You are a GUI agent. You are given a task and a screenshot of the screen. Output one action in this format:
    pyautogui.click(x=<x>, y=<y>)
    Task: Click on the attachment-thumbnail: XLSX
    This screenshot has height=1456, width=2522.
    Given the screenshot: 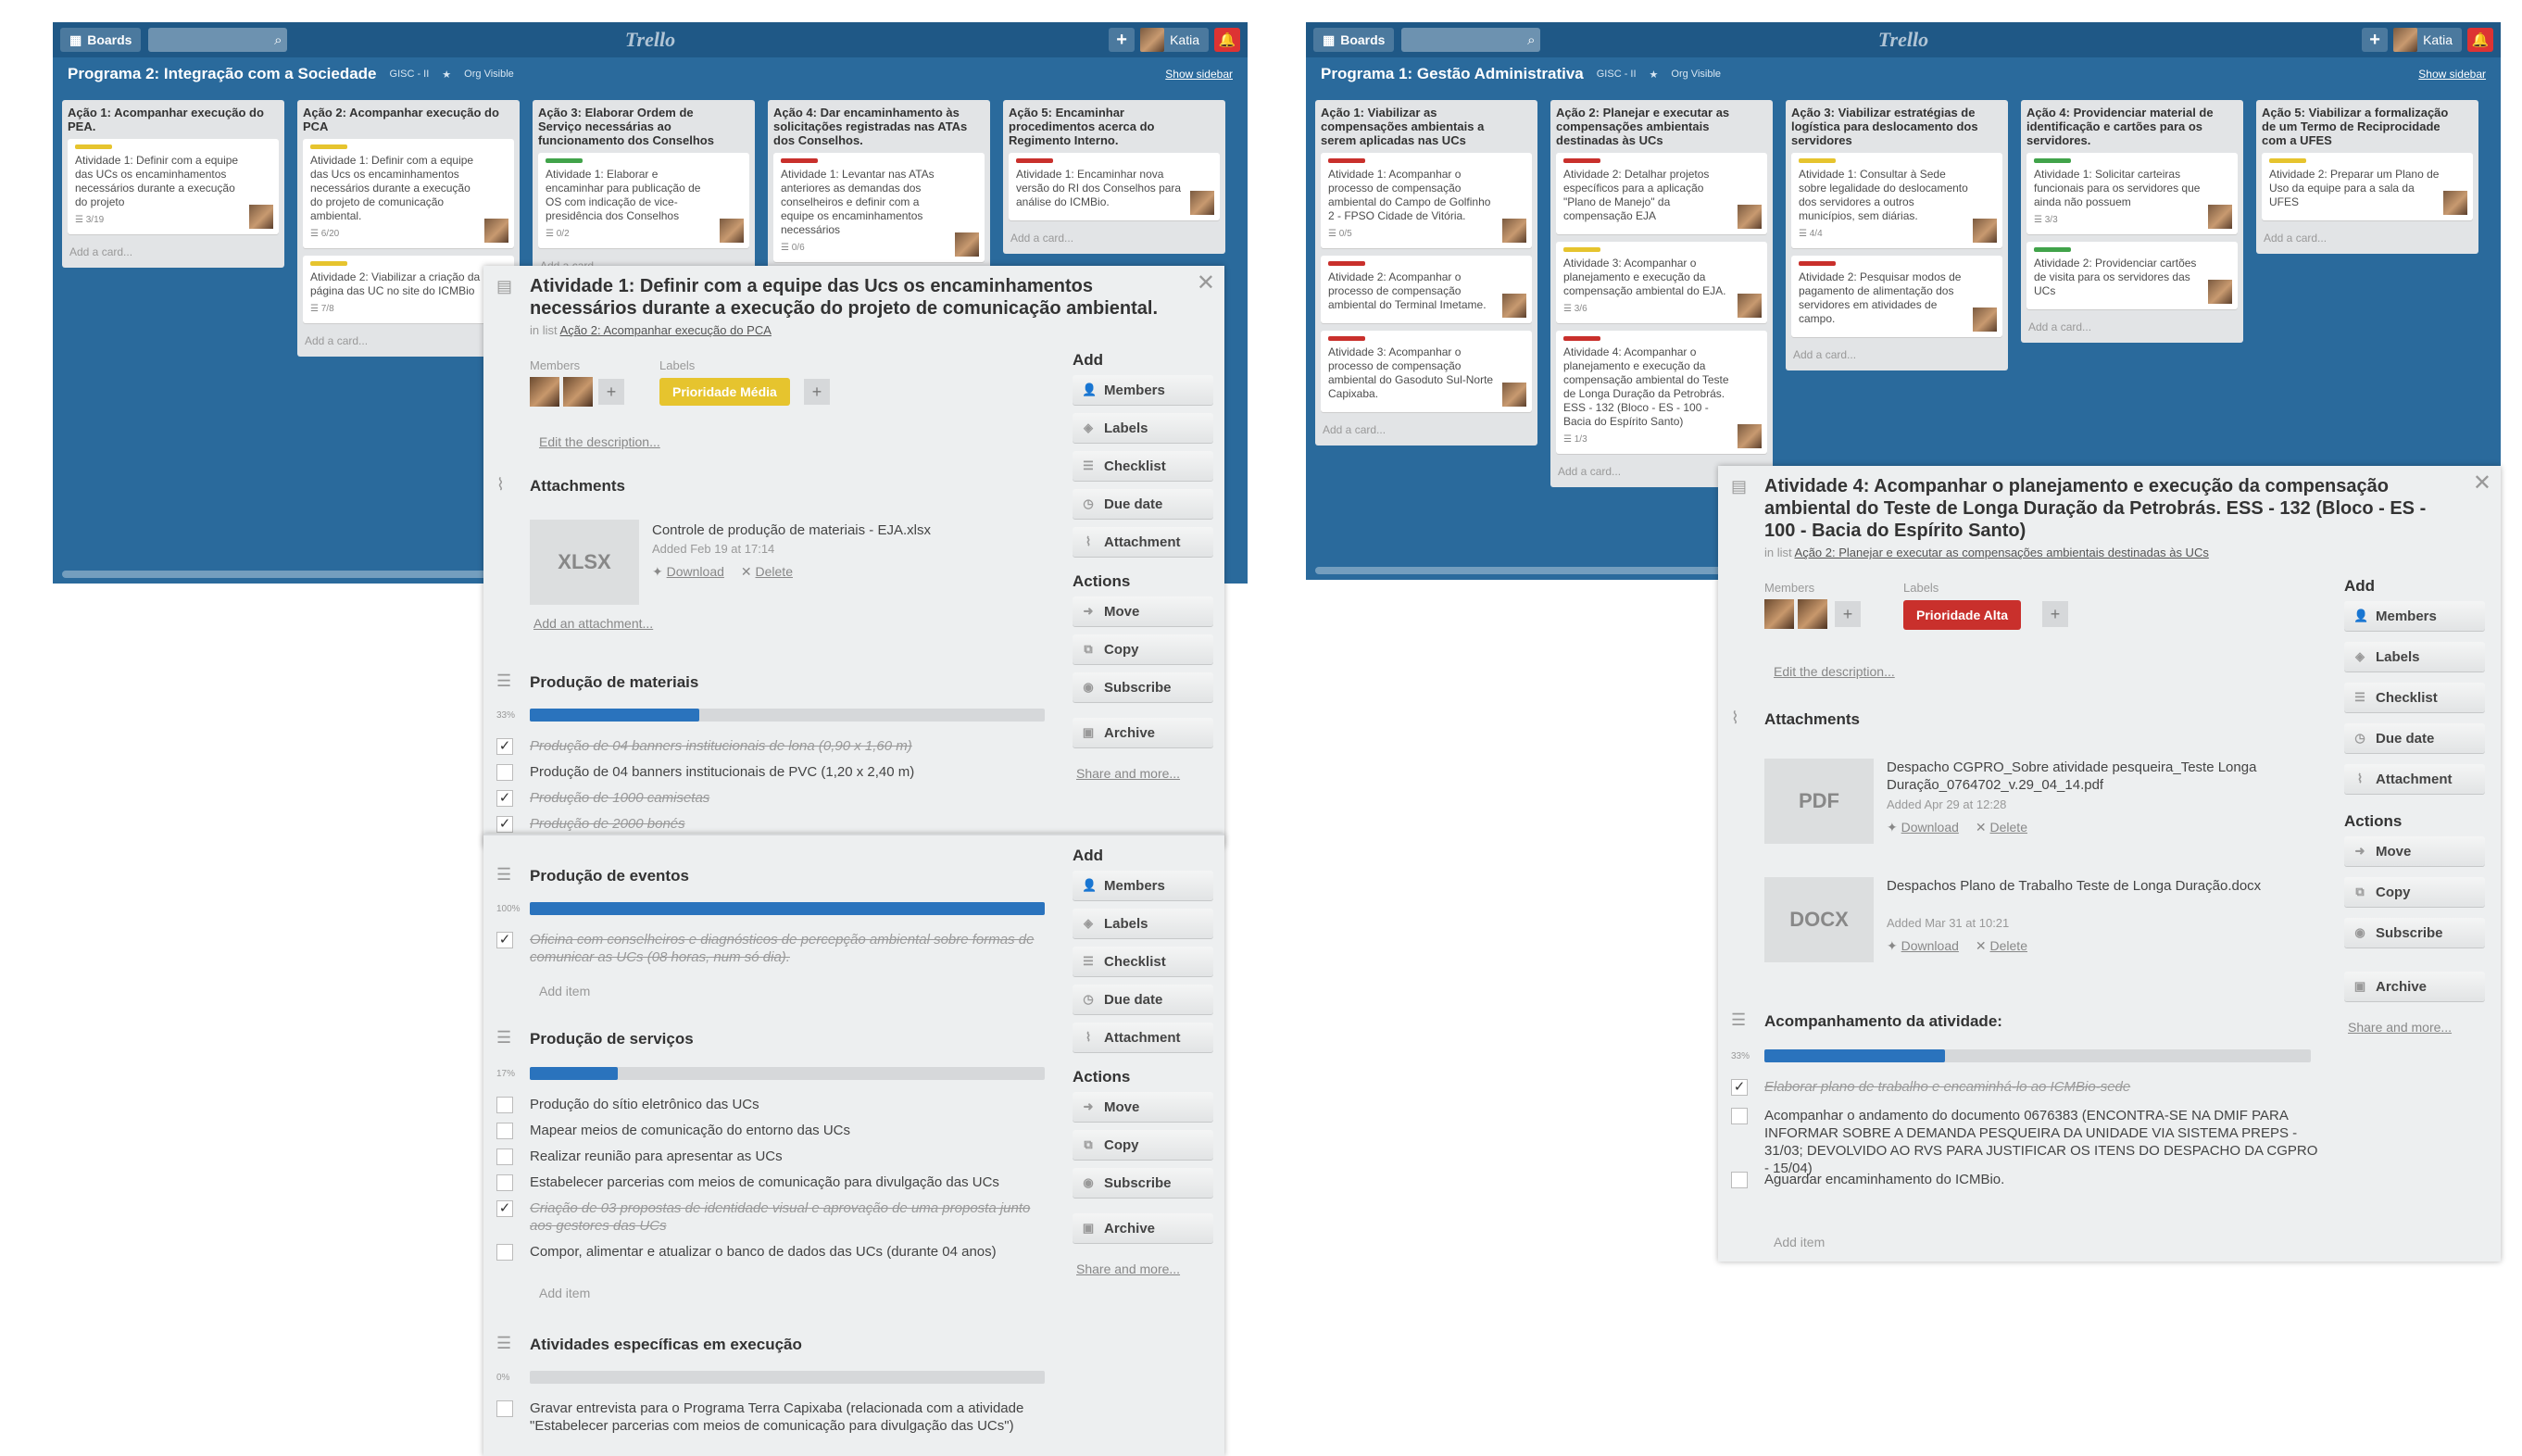 What is the action you would take?
    pyautogui.click(x=584, y=562)
    